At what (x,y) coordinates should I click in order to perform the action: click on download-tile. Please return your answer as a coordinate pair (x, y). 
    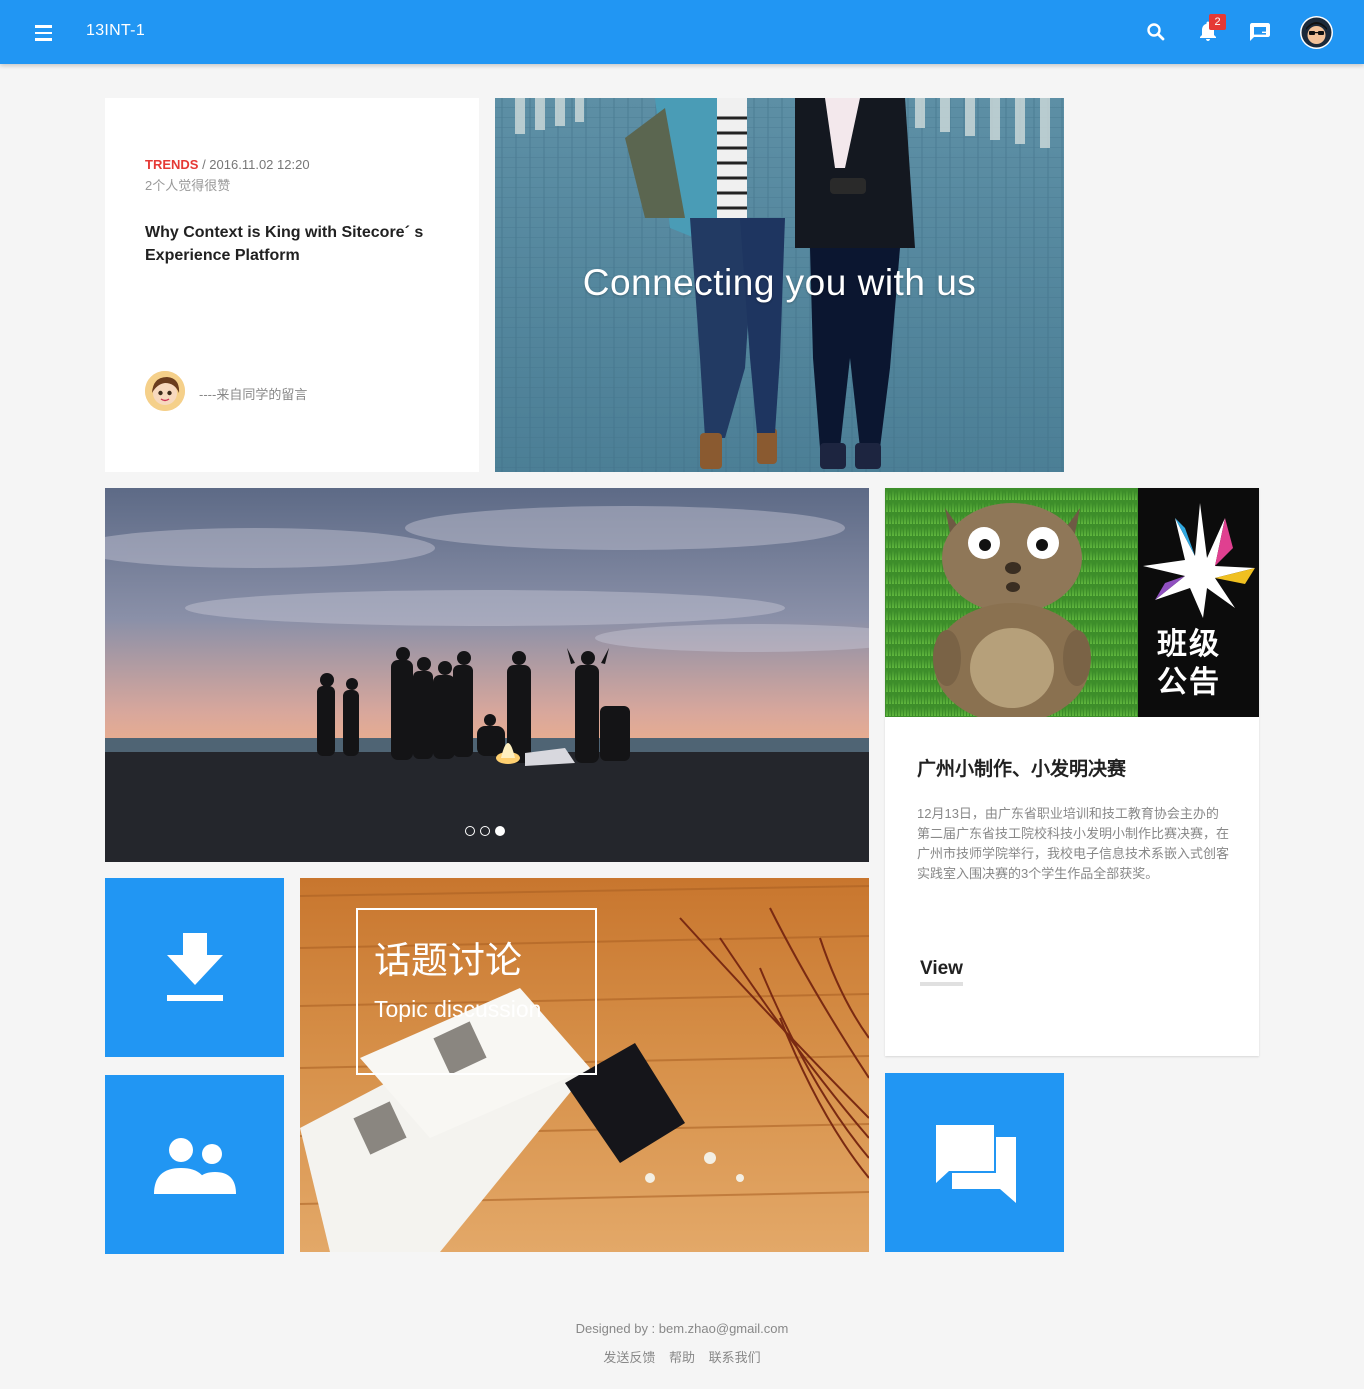
    Looking at the image, I should click on (194, 967).